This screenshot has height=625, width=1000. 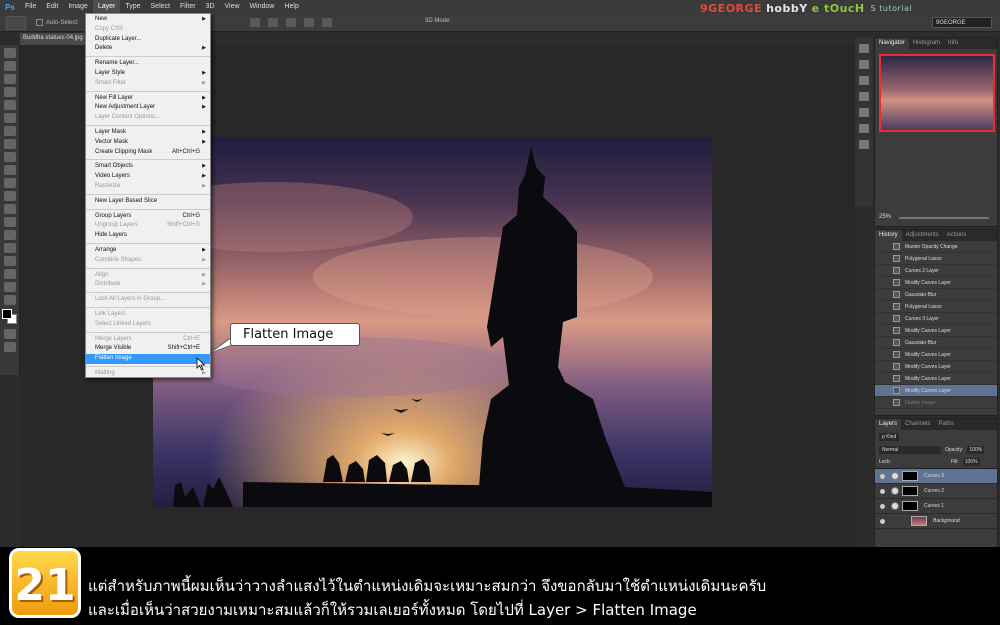 I want to click on menu-item-delete: Delete ▶, so click(x=148, y=49).